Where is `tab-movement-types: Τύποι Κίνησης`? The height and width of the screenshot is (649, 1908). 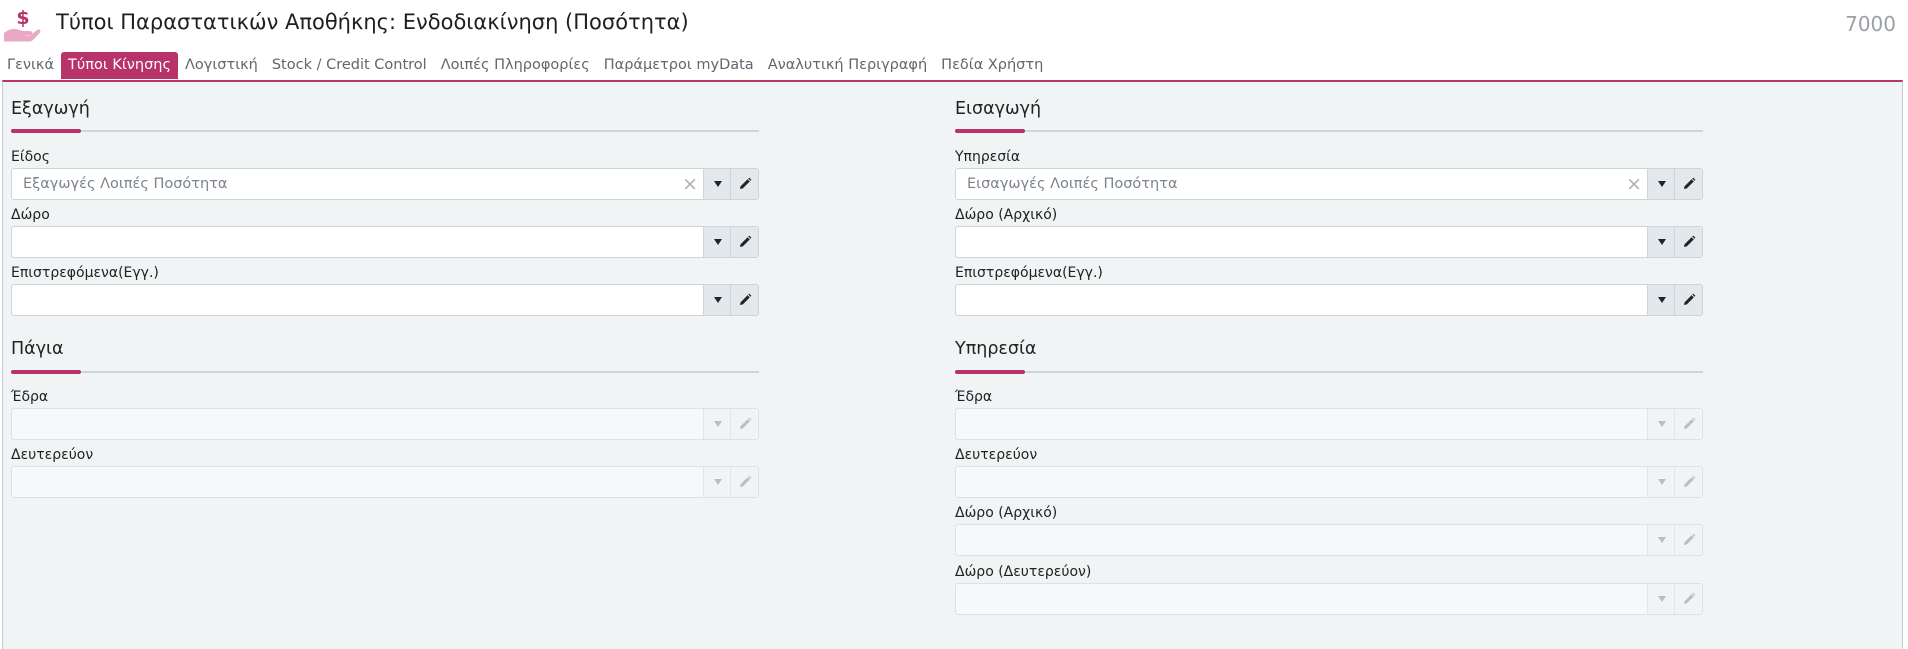 tab-movement-types: Τύποι Κίνησης is located at coordinates (119, 65).